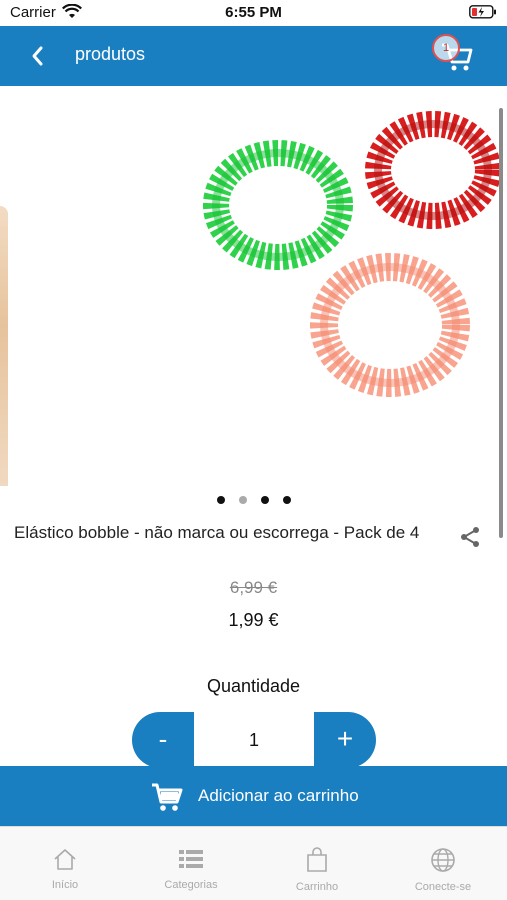 The height and width of the screenshot is (900, 507). Describe the element at coordinates (163, 740) in the screenshot. I see `decrease-quantity-button: -` at that location.